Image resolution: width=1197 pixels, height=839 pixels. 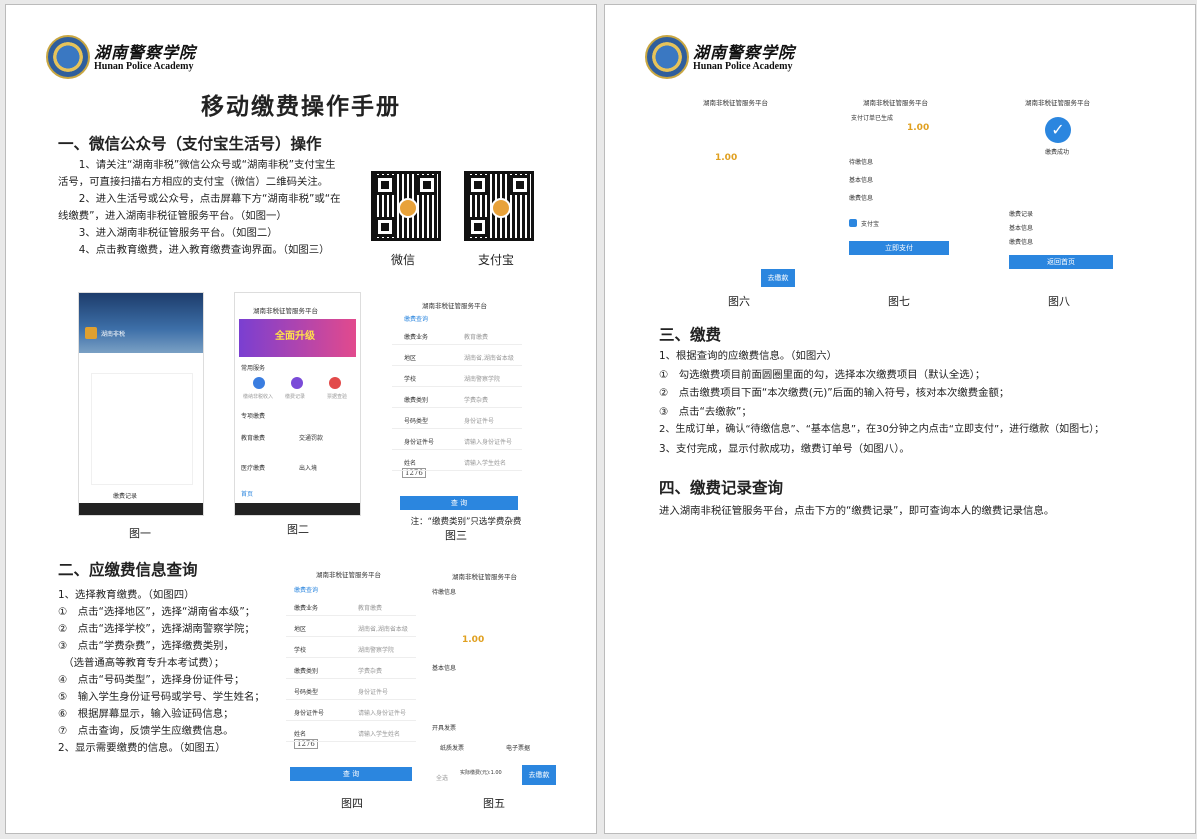 What do you see at coordinates (157, 612) in the screenshot?
I see `text-line: ① 点击“选择地区”，选择“湖南省本级”；` at bounding box center [157, 612].